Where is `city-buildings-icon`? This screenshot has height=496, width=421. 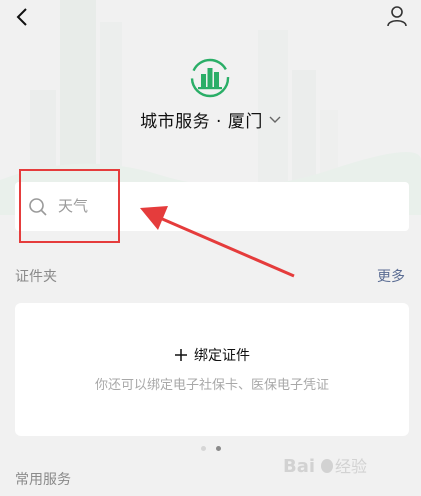 city-buildings-icon is located at coordinates (210, 78).